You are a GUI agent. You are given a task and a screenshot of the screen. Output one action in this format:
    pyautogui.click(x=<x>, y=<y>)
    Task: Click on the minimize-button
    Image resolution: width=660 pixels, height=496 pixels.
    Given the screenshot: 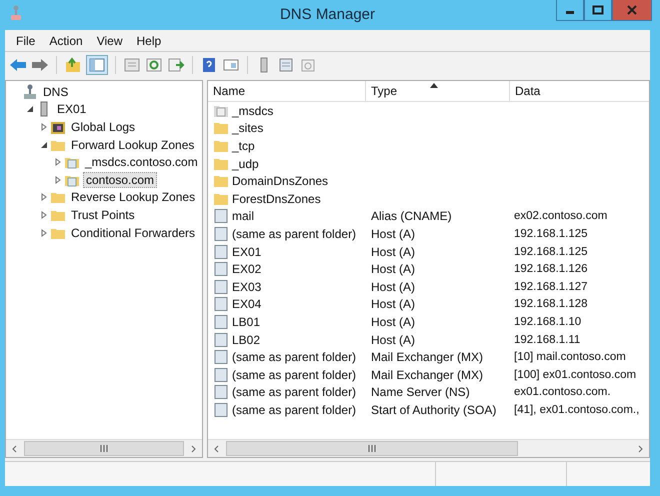 What is the action you would take?
    pyautogui.click(x=570, y=10)
    